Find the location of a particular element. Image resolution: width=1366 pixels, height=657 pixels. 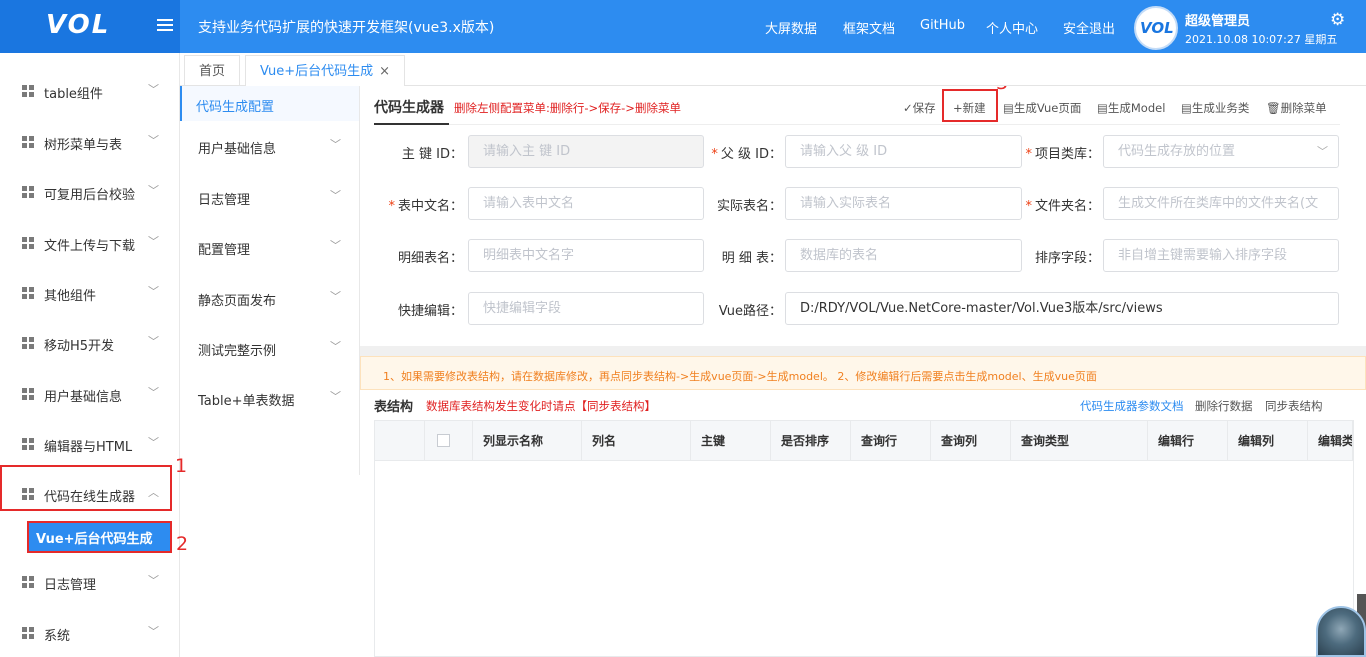

nav-logout: 安全退出 is located at coordinates (1089, 27).